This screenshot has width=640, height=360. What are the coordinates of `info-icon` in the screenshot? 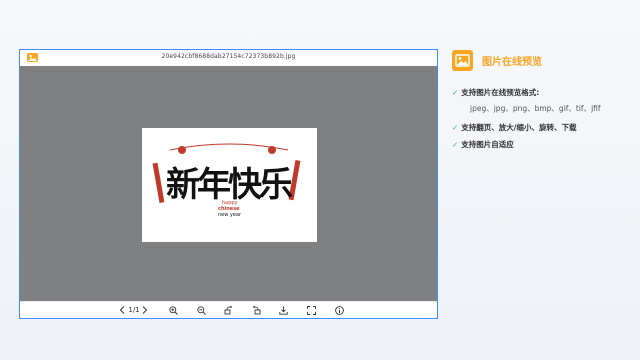 It's located at (339, 310).